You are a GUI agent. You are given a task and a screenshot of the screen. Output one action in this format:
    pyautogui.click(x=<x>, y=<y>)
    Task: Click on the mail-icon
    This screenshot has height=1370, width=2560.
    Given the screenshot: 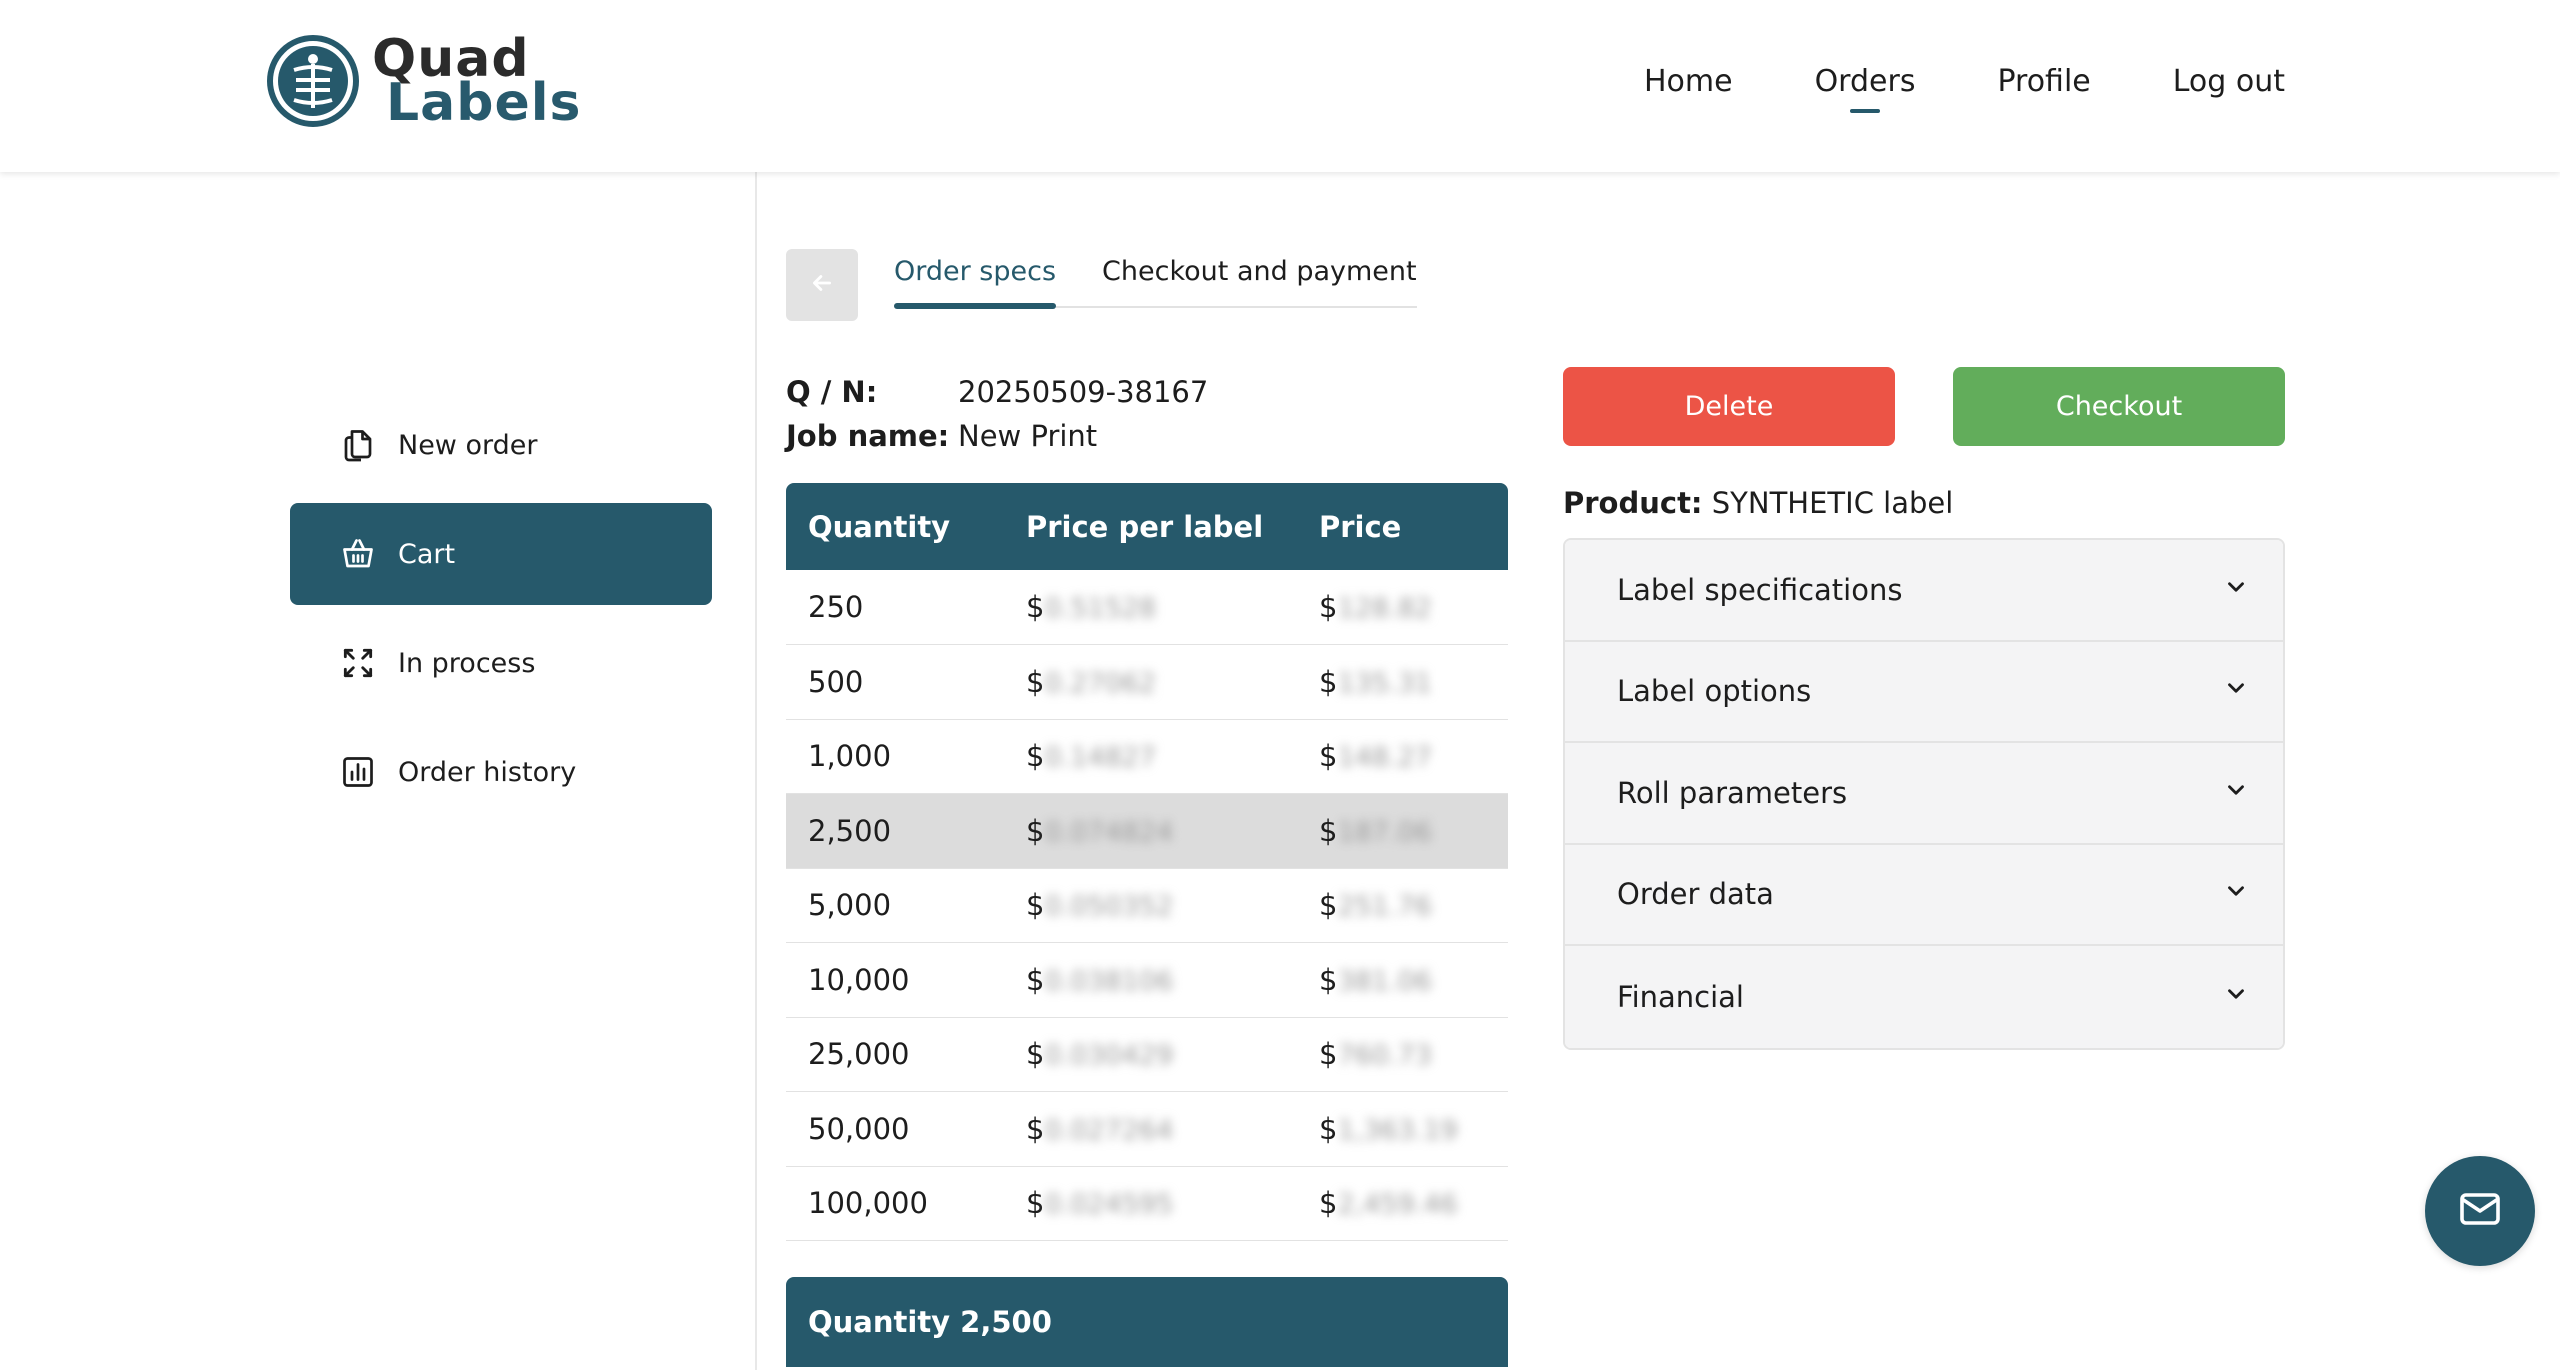 What is the action you would take?
    pyautogui.click(x=2480, y=1211)
    